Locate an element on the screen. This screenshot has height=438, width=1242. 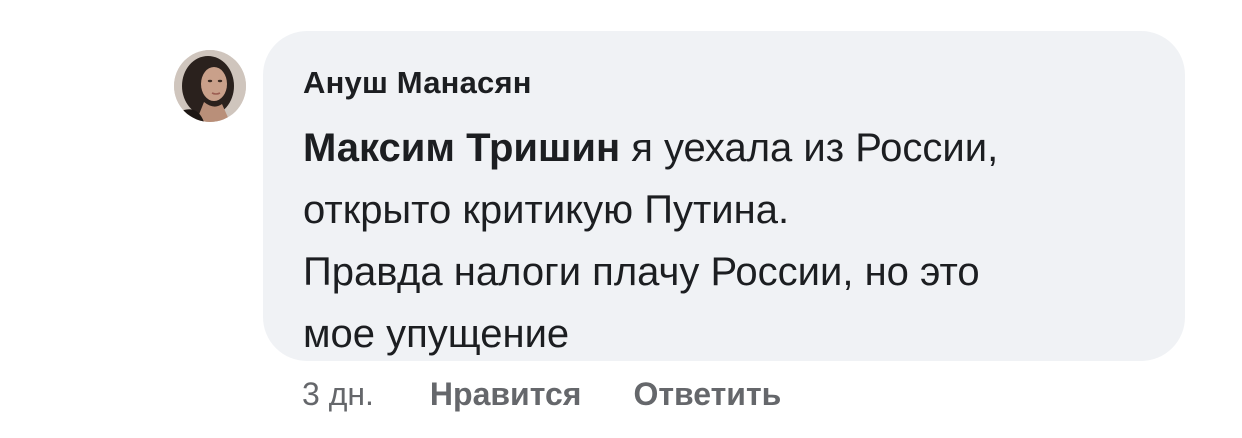
comment-line-1-text: я уехала из России, is located at coordinates (809, 148).